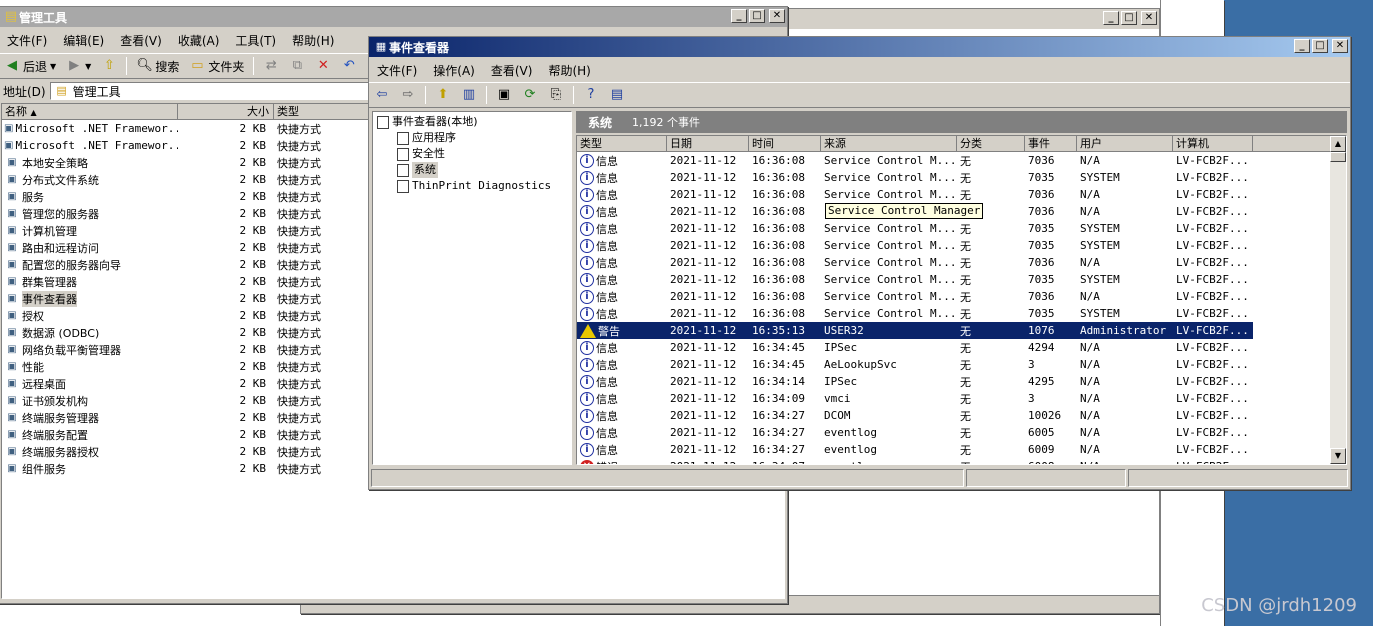 The width and height of the screenshot is (1373, 626). Describe the element at coordinates (472, 138) in the screenshot. I see `tree-item-application: 应用程序` at that location.